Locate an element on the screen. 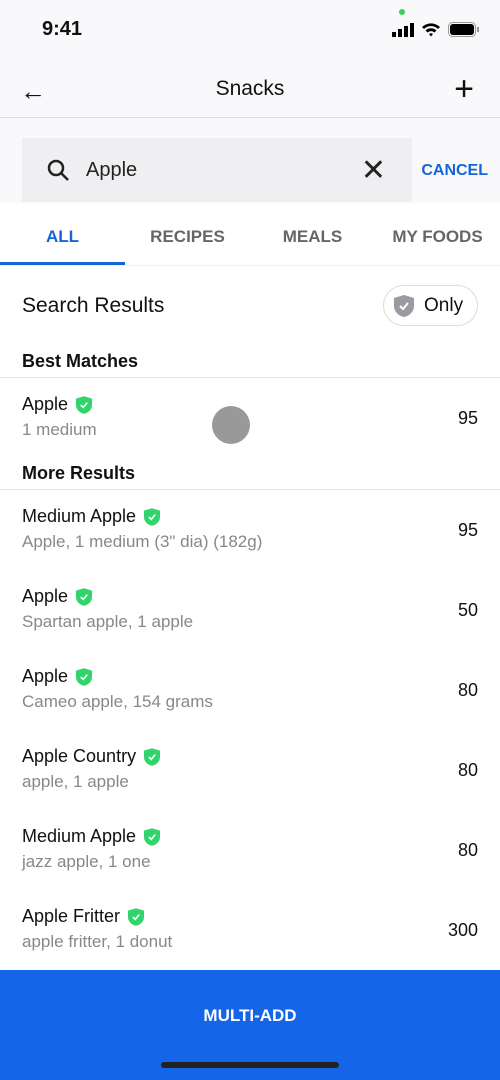  status-bar: 9:41 is located at coordinates (250, 30).